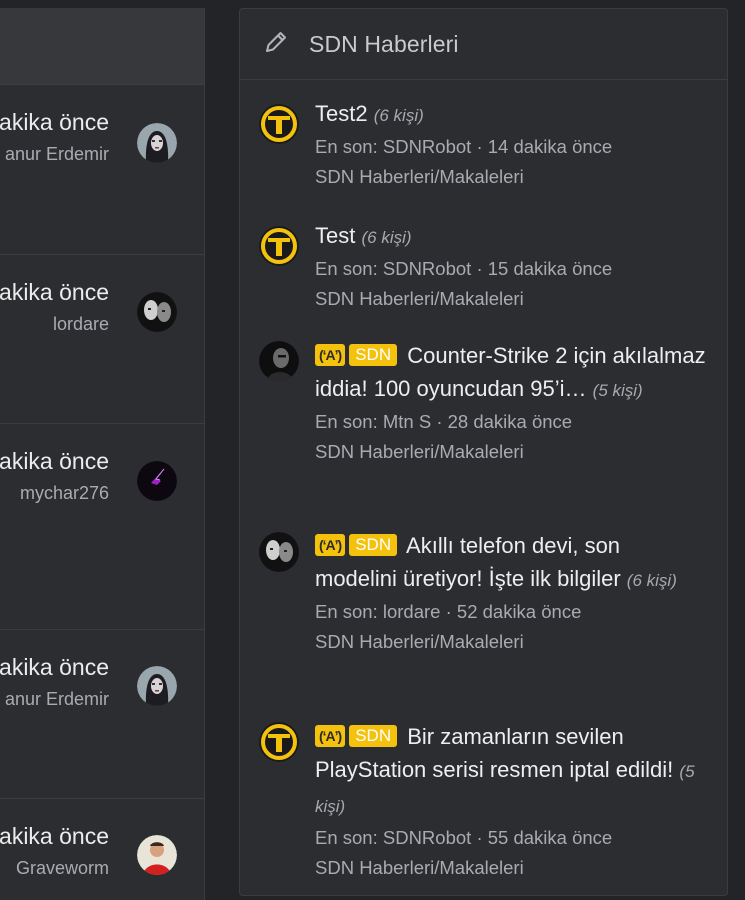 The height and width of the screenshot is (900, 745). I want to click on panel-header: SDN Haberleri, so click(483, 44).